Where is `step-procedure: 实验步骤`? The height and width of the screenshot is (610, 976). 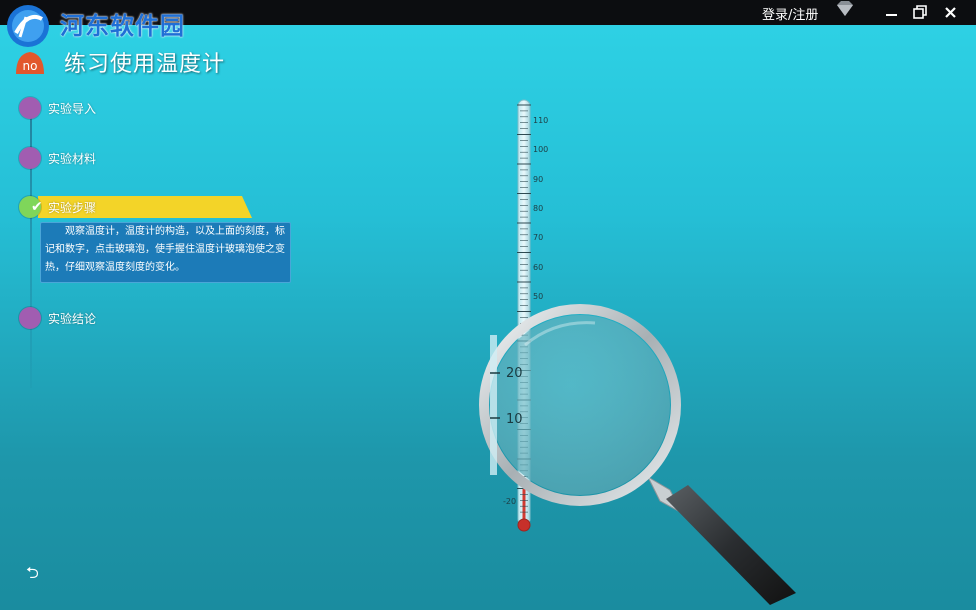
step-procedure: 实验步骤 is located at coordinates (169, 208).